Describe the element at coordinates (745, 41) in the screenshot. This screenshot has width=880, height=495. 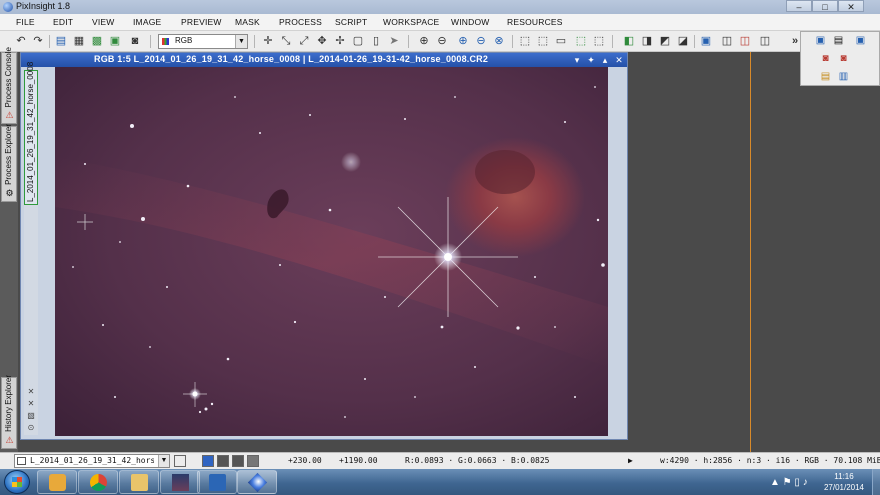
I see `delete-icon: ◫` at that location.